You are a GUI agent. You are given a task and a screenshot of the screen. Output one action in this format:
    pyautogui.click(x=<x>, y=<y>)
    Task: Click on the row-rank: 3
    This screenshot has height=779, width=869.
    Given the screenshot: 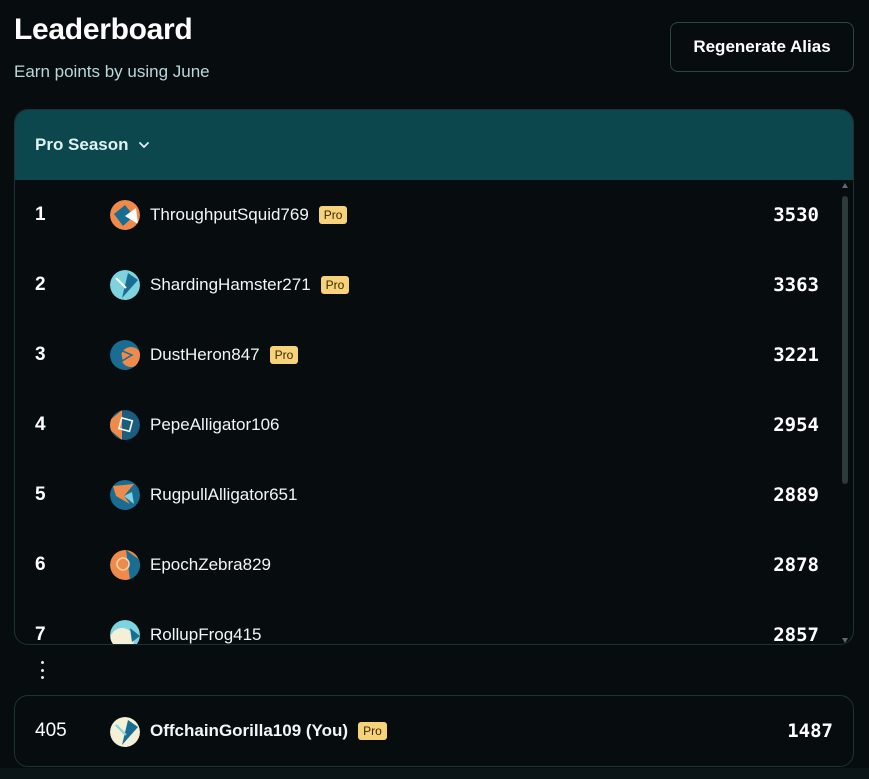 What is the action you would take?
    pyautogui.click(x=40, y=354)
    